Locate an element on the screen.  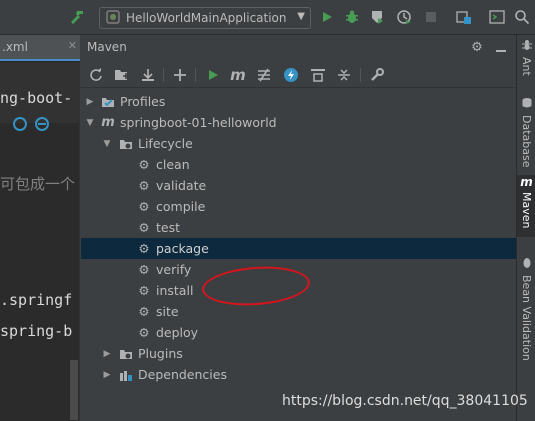
skip-tests-icon is located at coordinates (291, 75).